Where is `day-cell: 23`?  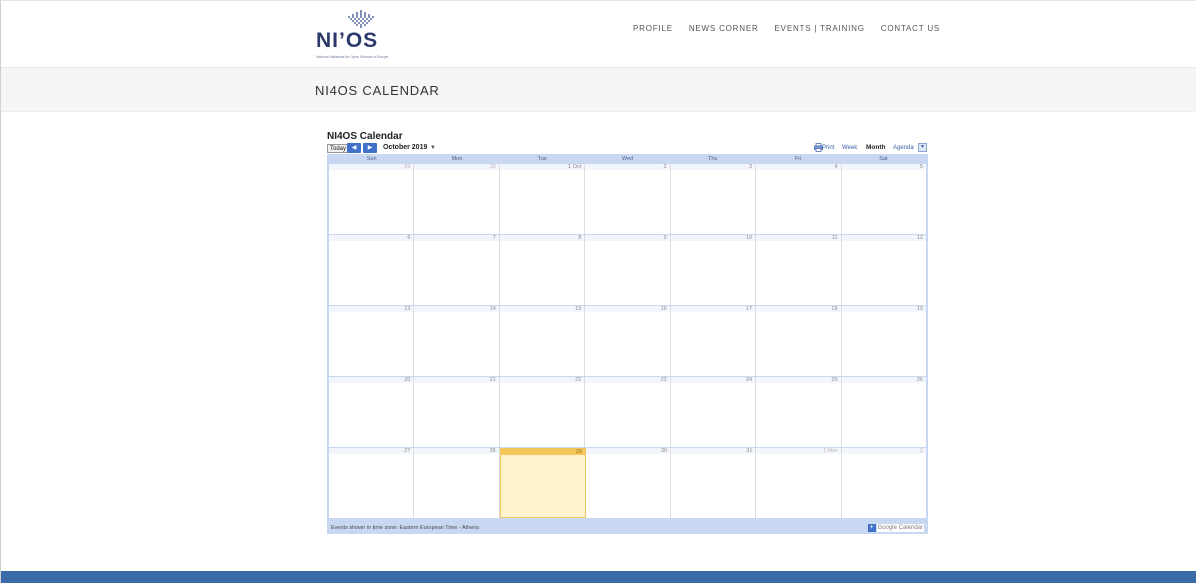
day-cell: 23 is located at coordinates (628, 412).